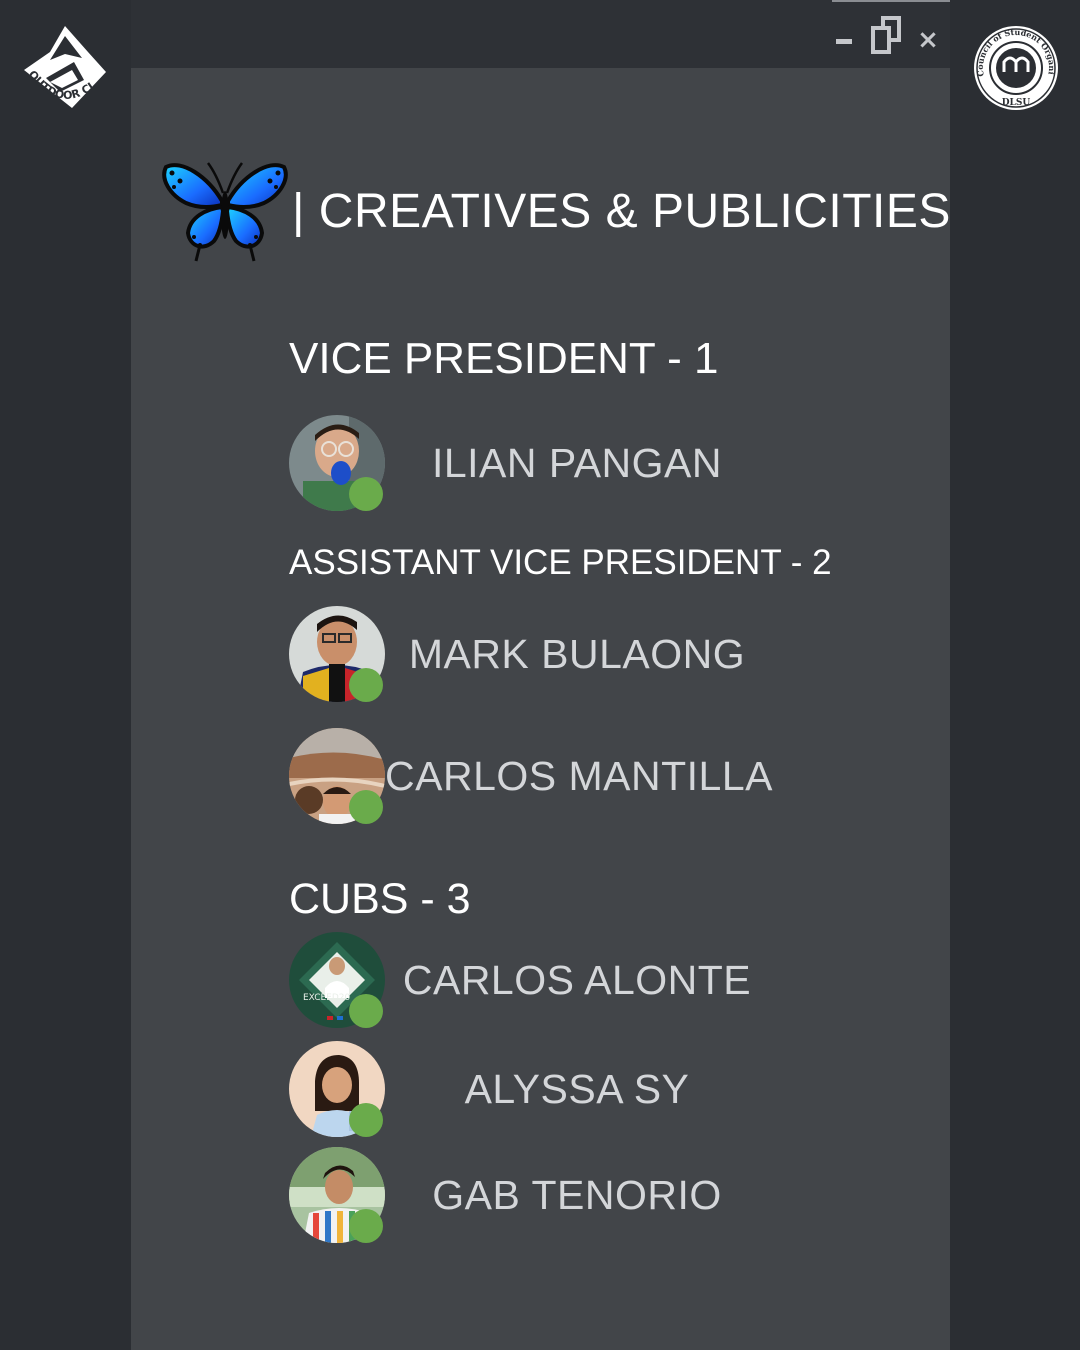 The width and height of the screenshot is (1080, 1350). What do you see at coordinates (577, 980) in the screenshot?
I see `member-name: CARLOS ALONTE` at bounding box center [577, 980].